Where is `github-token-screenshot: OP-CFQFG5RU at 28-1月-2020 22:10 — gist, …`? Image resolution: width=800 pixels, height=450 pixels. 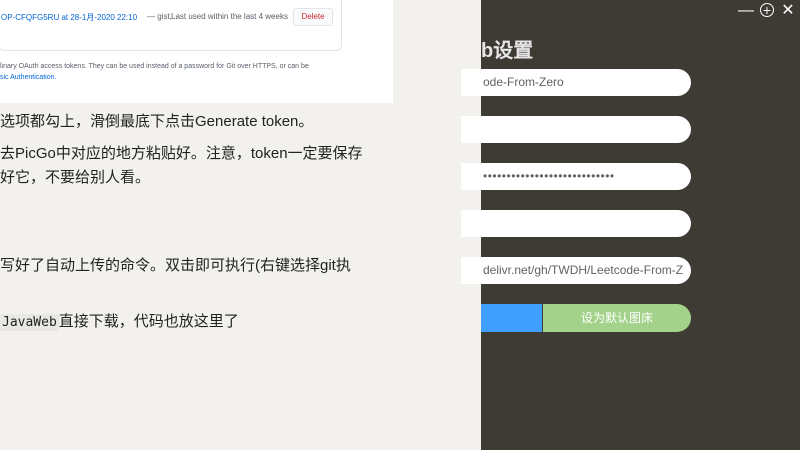
github-token-screenshot: OP-CFQFG5RU at 28-1月-2020 22:10 — gist, … is located at coordinates (196, 51).